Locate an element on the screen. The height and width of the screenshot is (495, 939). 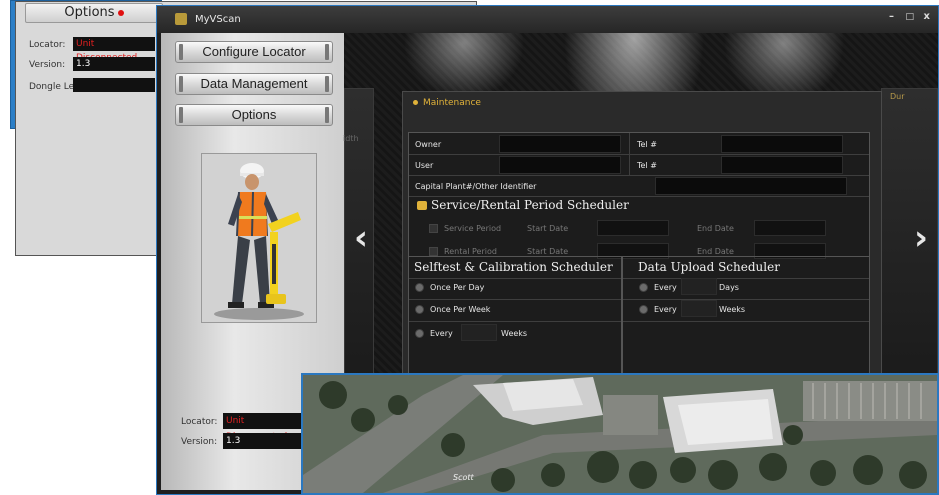
status-dot-icon is located at coordinates (120, 12).